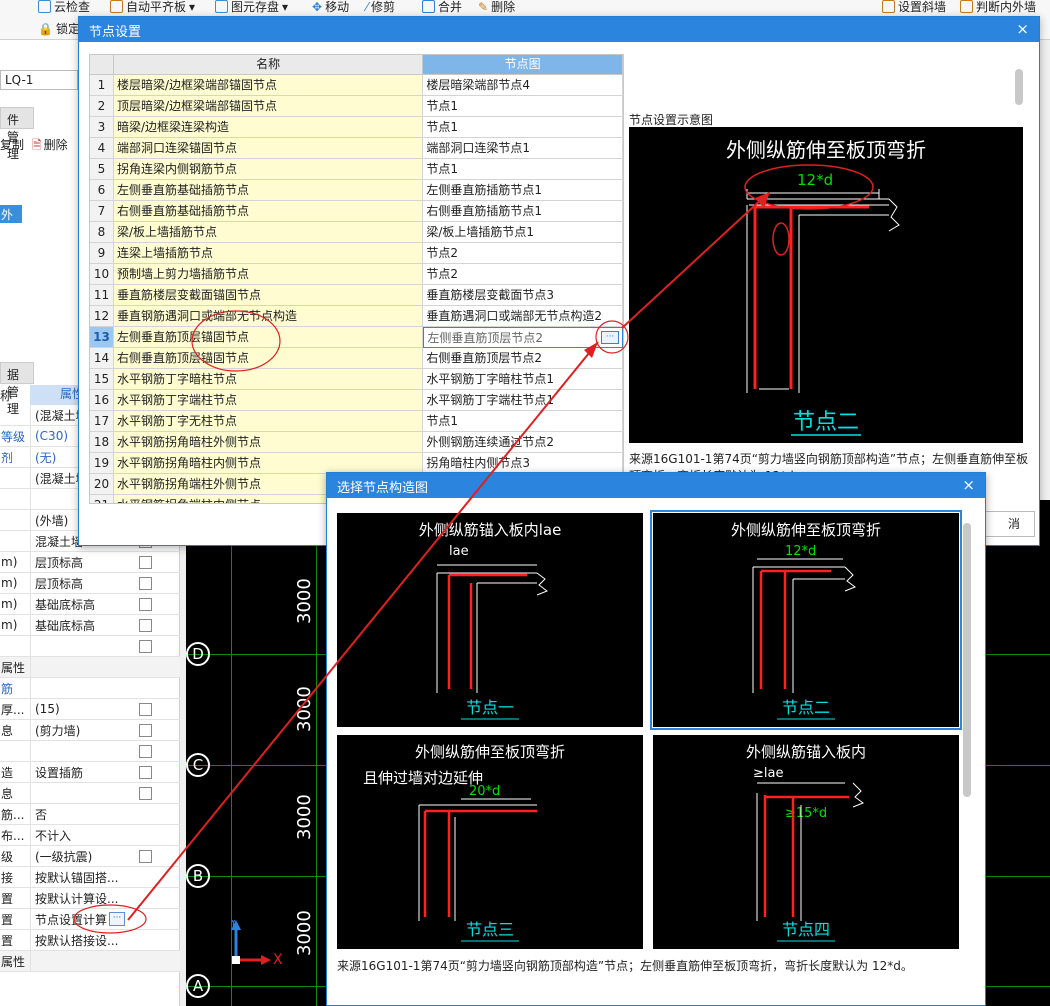  I want to click on component-combo: LQ-1, so click(39, 80).